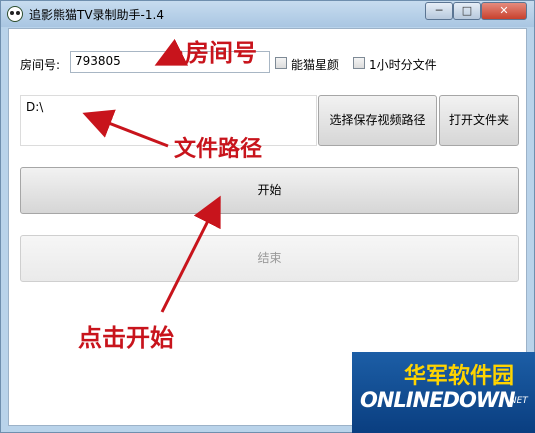 The image size is (535, 433). What do you see at coordinates (126, 337) in the screenshot?
I see `start-annotation: 点击开始` at bounding box center [126, 337].